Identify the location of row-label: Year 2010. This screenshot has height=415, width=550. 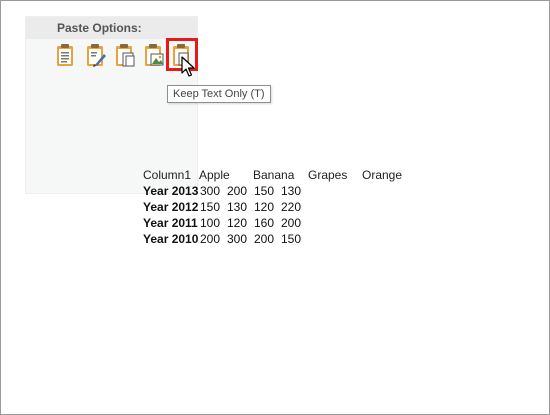
(171, 239).